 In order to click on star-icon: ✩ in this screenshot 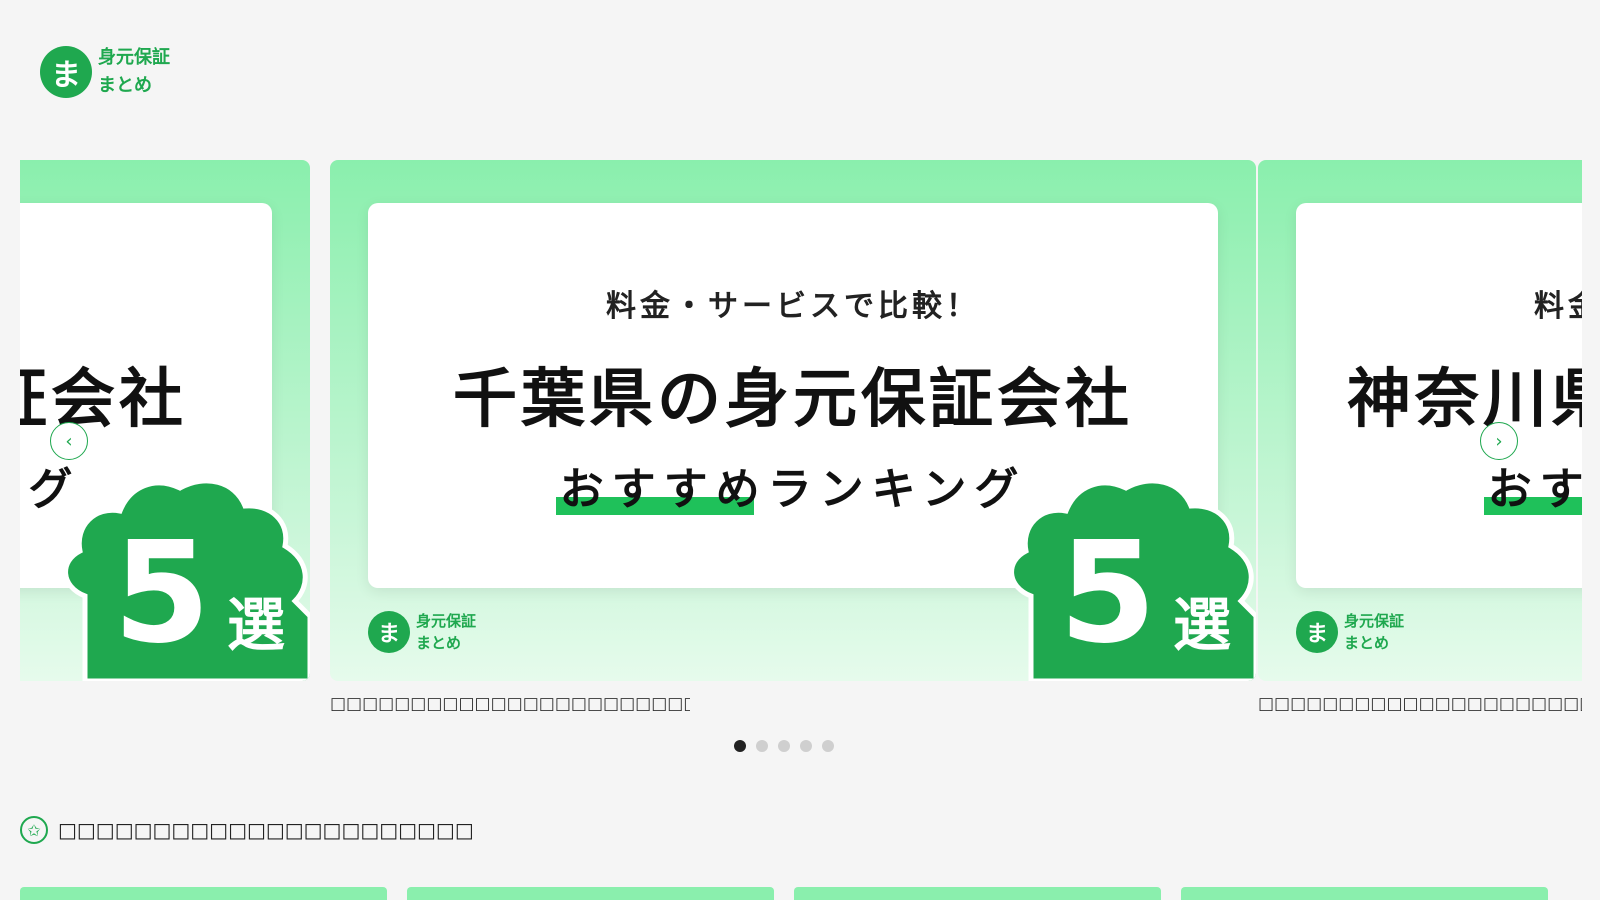, I will do `click(34, 830)`.